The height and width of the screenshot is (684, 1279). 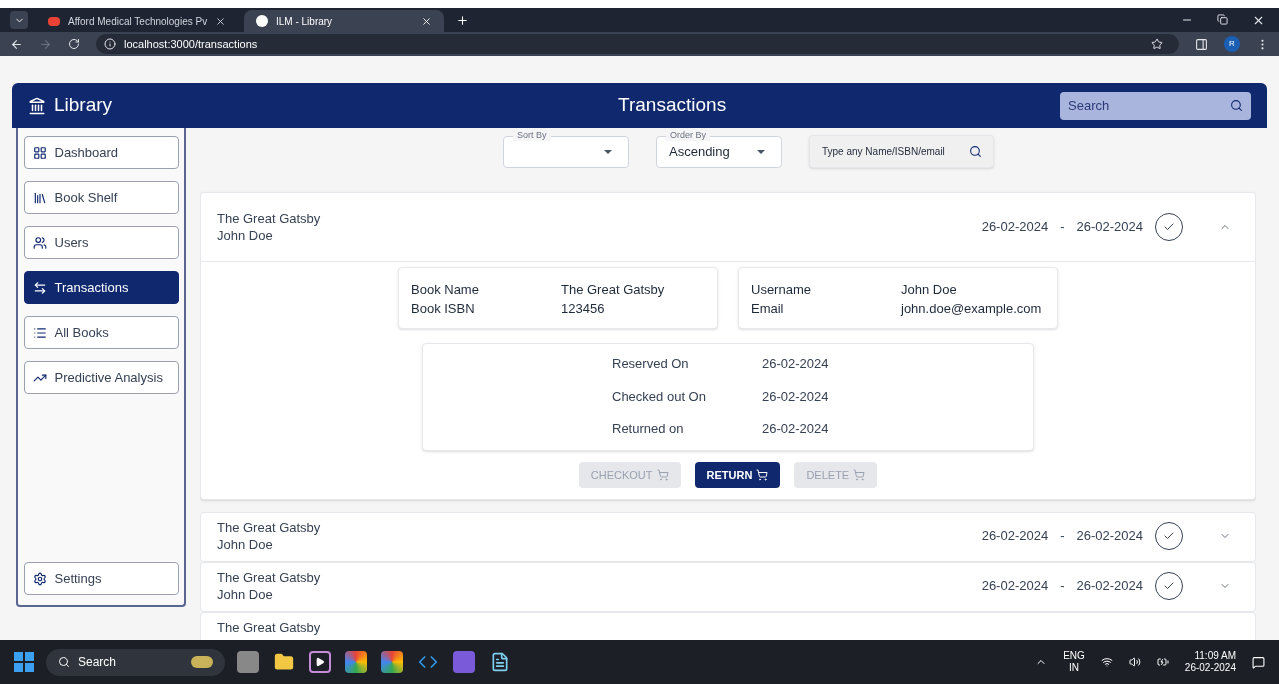 I want to click on timeline-label: Returned on, so click(x=648, y=429).